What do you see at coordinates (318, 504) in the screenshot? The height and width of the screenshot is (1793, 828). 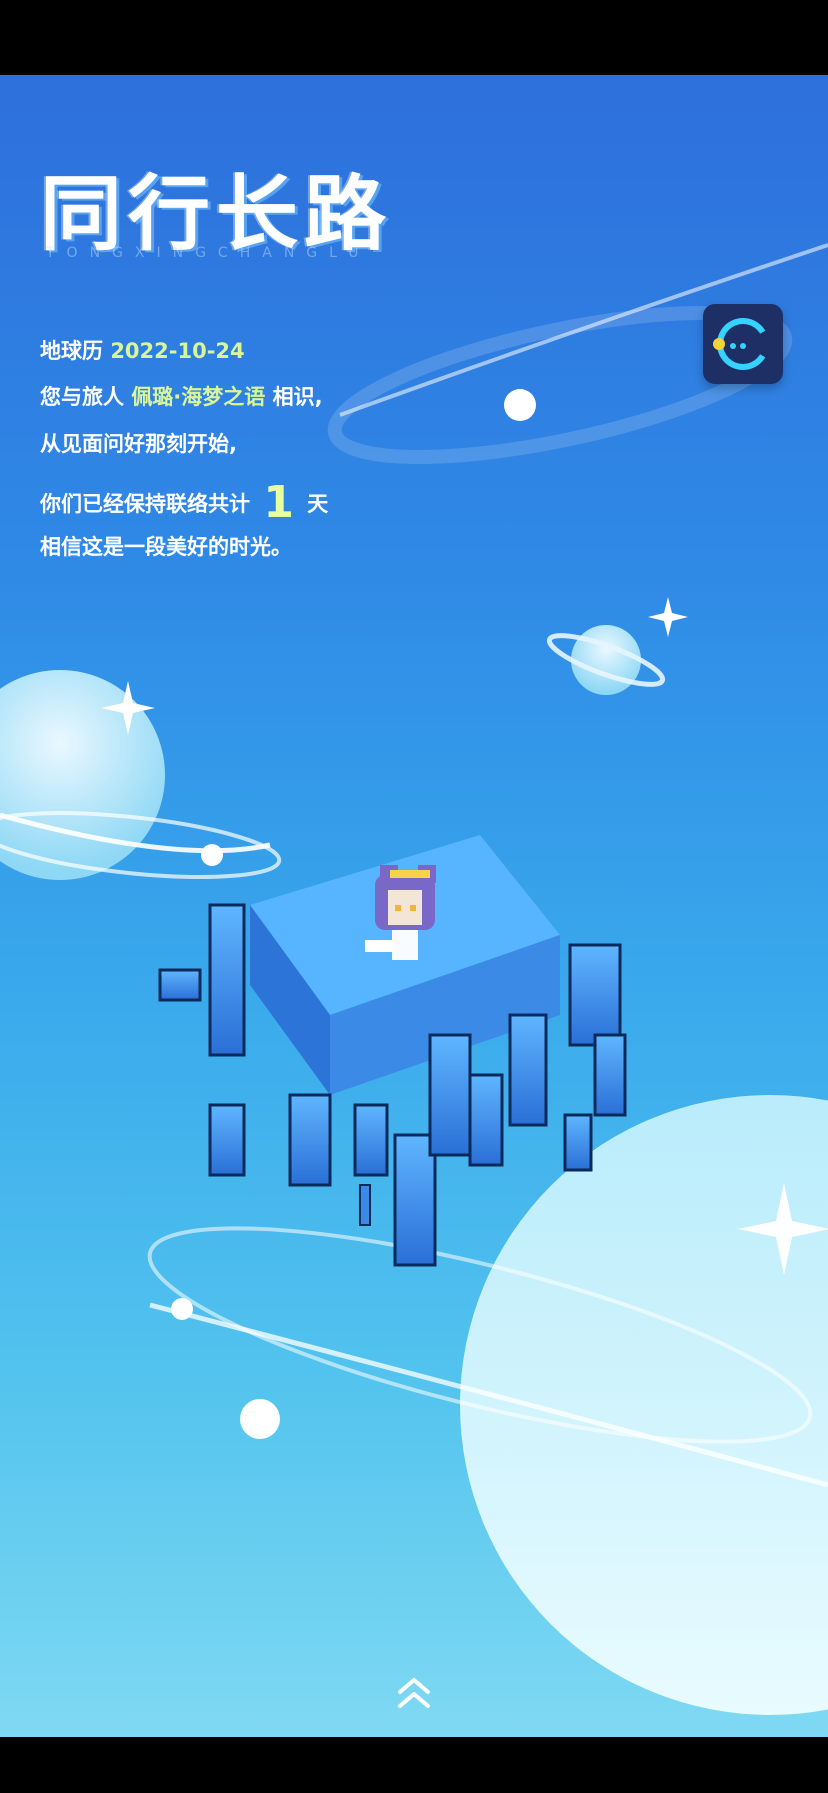 I see `days-suffix: 天` at bounding box center [318, 504].